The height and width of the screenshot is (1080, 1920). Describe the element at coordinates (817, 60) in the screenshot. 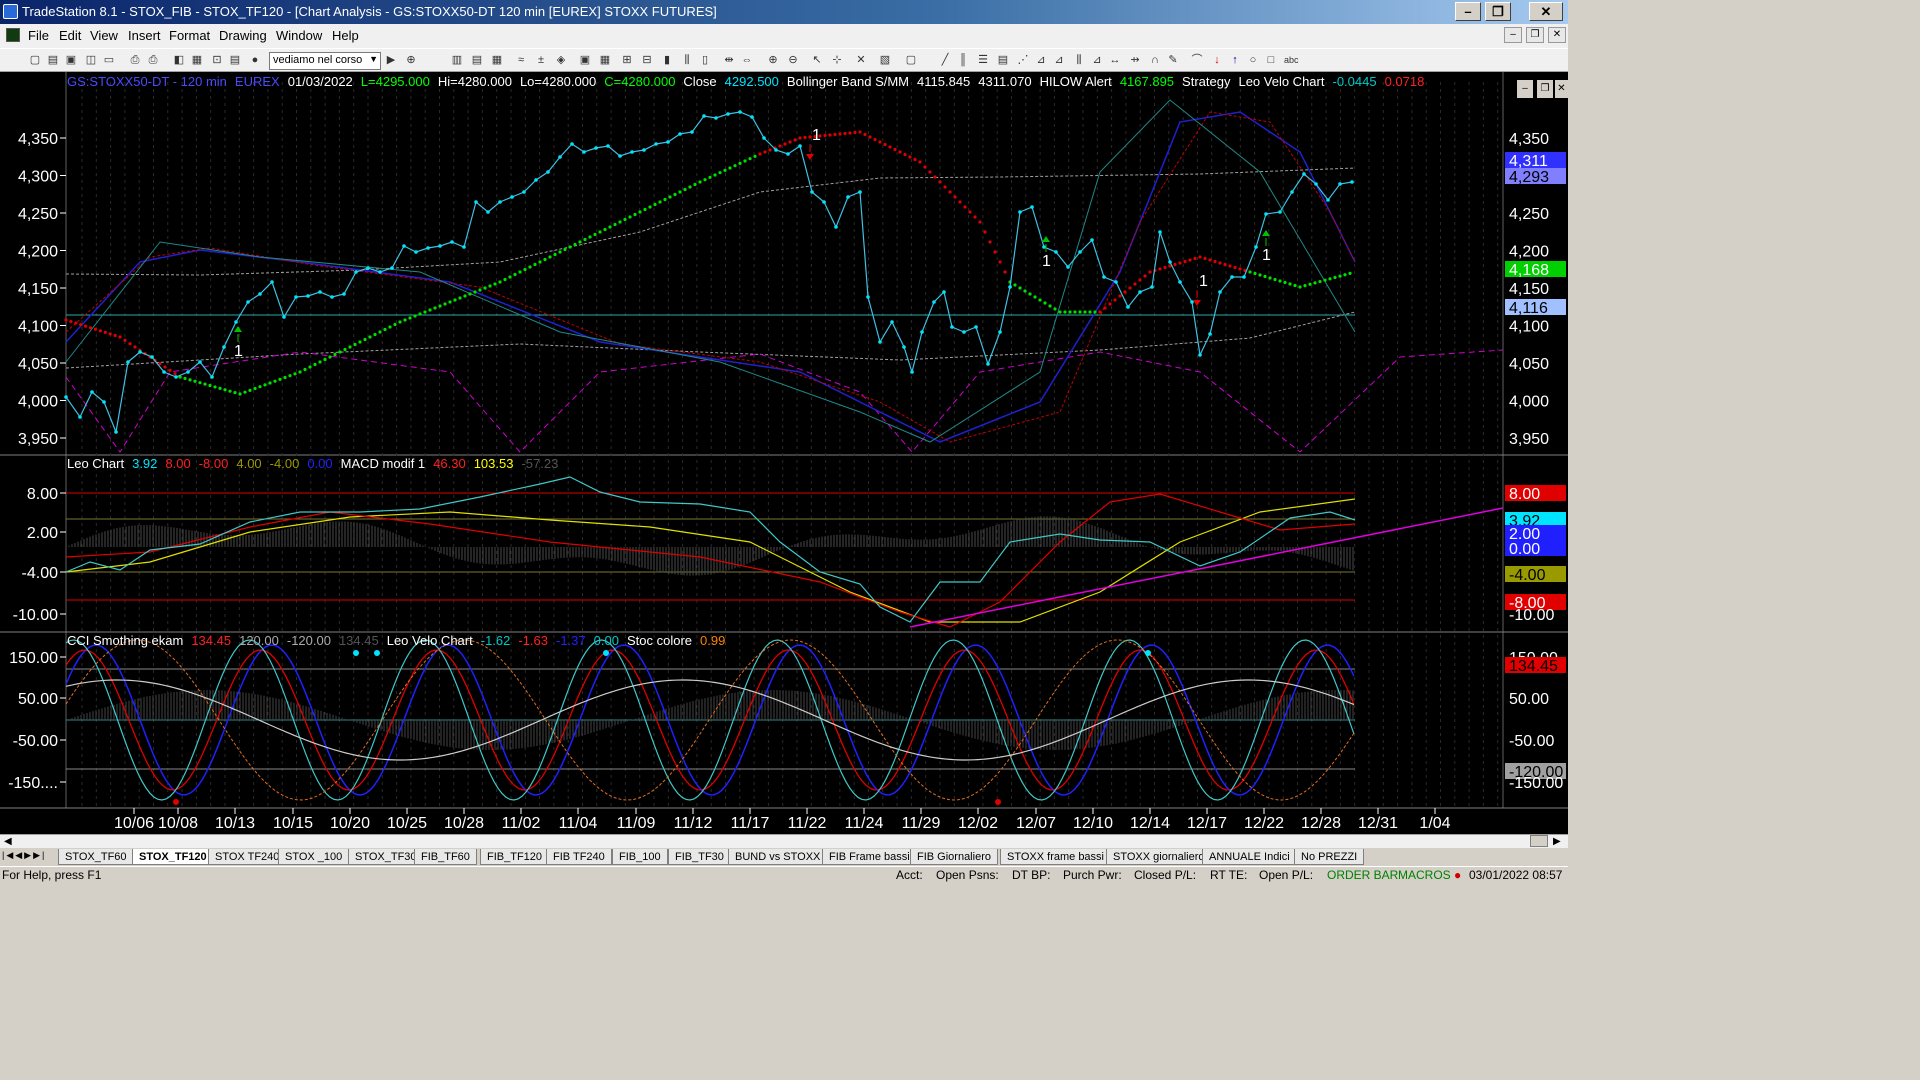

I see `pointer-icon: ↖` at that location.